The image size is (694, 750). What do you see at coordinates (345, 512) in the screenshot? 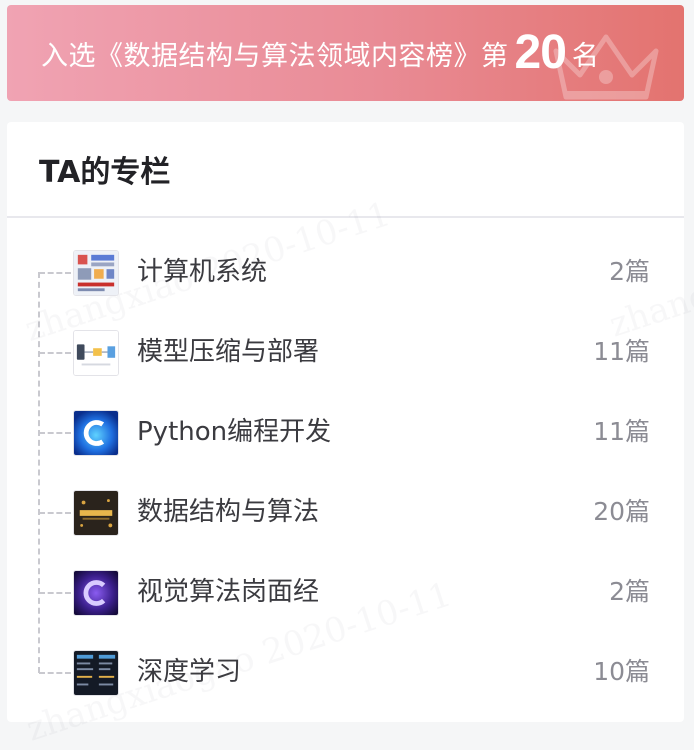
I see `column-item: 数据结构与算法 20篇` at bounding box center [345, 512].